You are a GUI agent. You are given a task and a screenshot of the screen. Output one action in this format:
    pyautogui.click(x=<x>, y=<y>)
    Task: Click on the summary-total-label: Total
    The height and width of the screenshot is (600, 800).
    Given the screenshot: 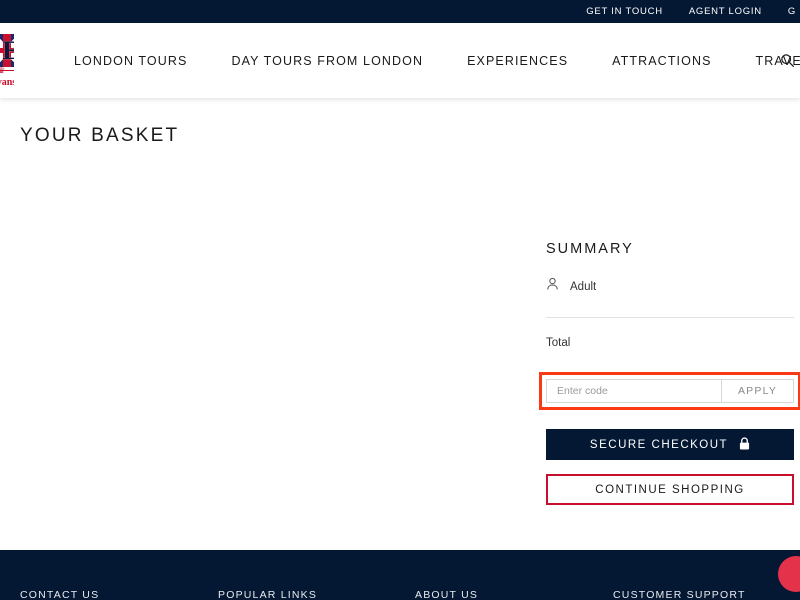 What is the action you would take?
    pyautogui.click(x=558, y=343)
    